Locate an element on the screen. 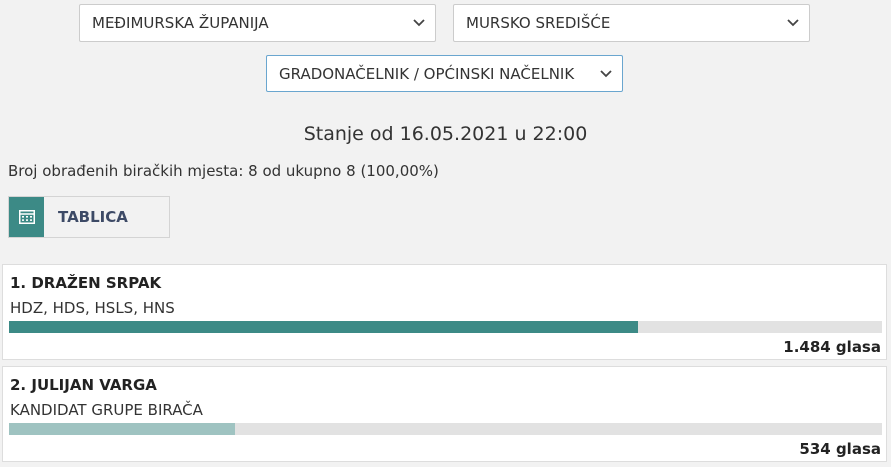 Image resolution: width=891 pixels, height=467 pixels. table-view-button: TABLICA is located at coordinates (89, 217).